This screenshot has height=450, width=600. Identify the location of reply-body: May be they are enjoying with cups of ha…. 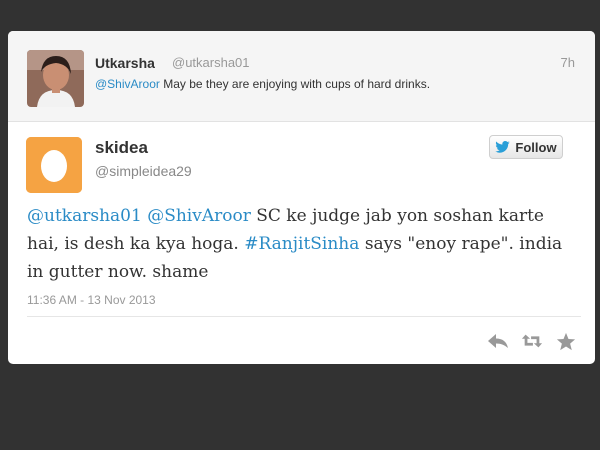
(297, 84).